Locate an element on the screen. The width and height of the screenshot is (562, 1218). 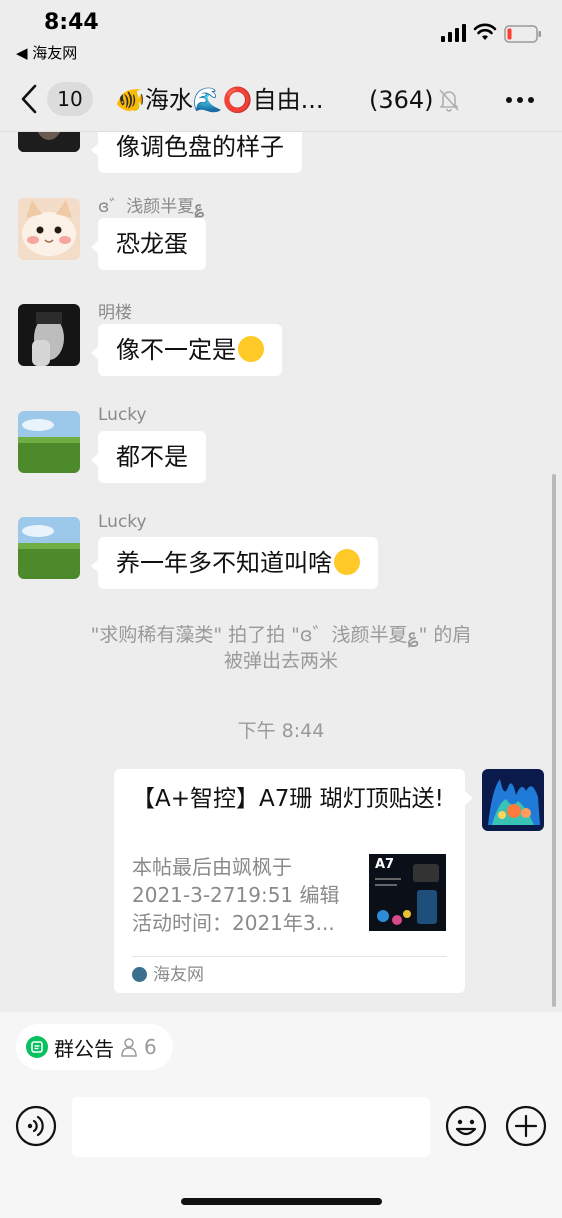
status-time: 8:44 is located at coordinates (71, 22).